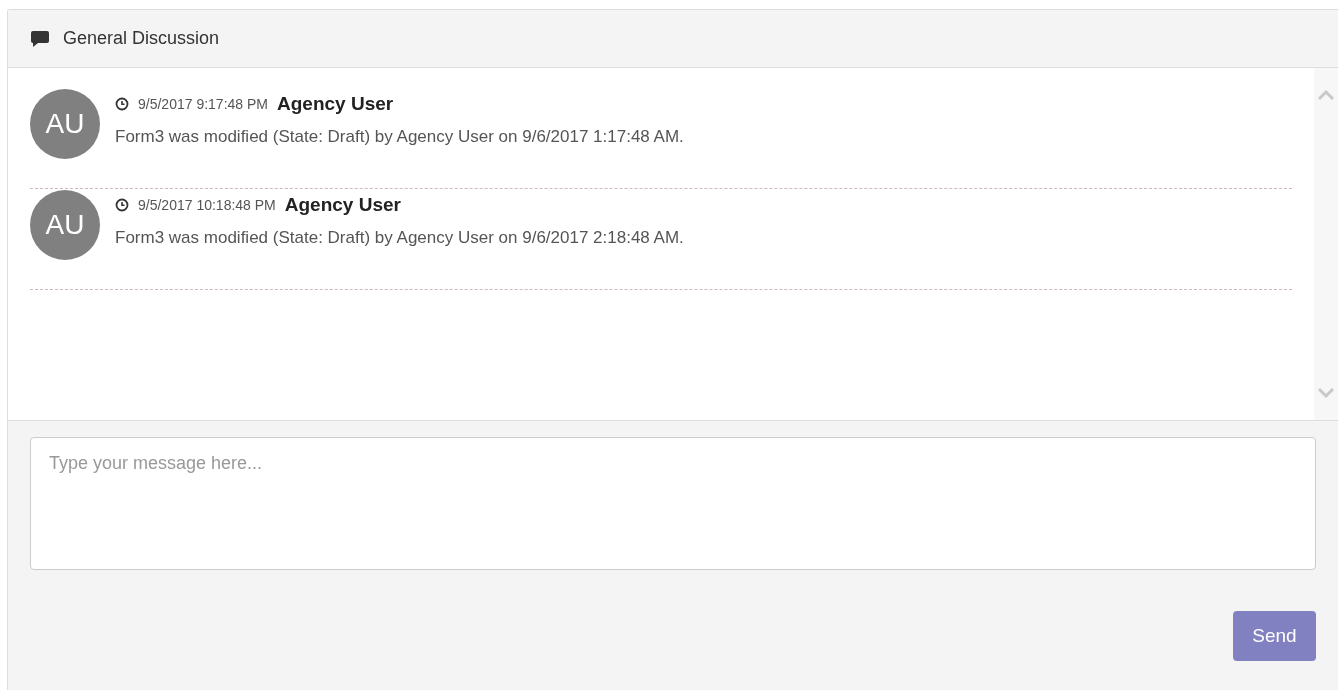 This screenshot has height=690, width=1338. I want to click on scroll-up-icon, so click(1326, 95).